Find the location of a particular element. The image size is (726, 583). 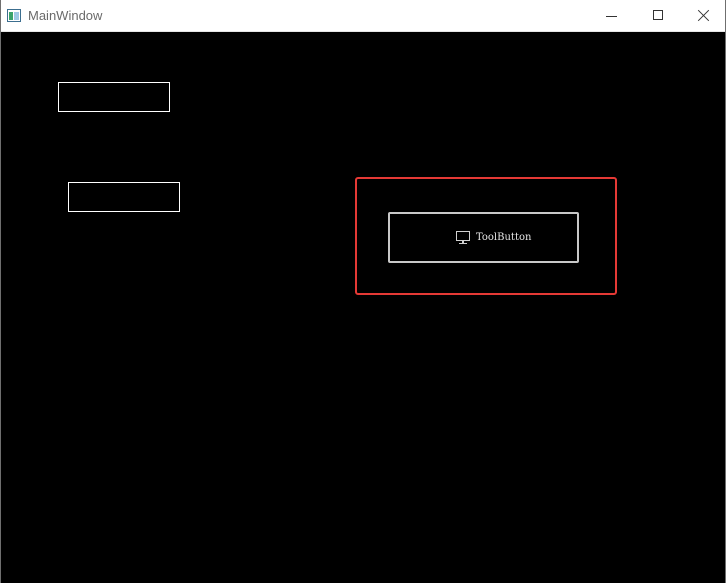

window-title: MainWindow is located at coordinates (65, 15).